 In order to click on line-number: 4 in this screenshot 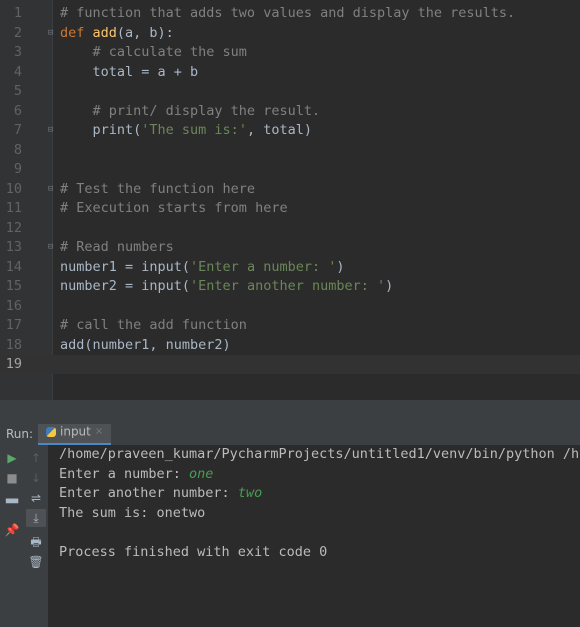, I will do `click(17, 71)`.